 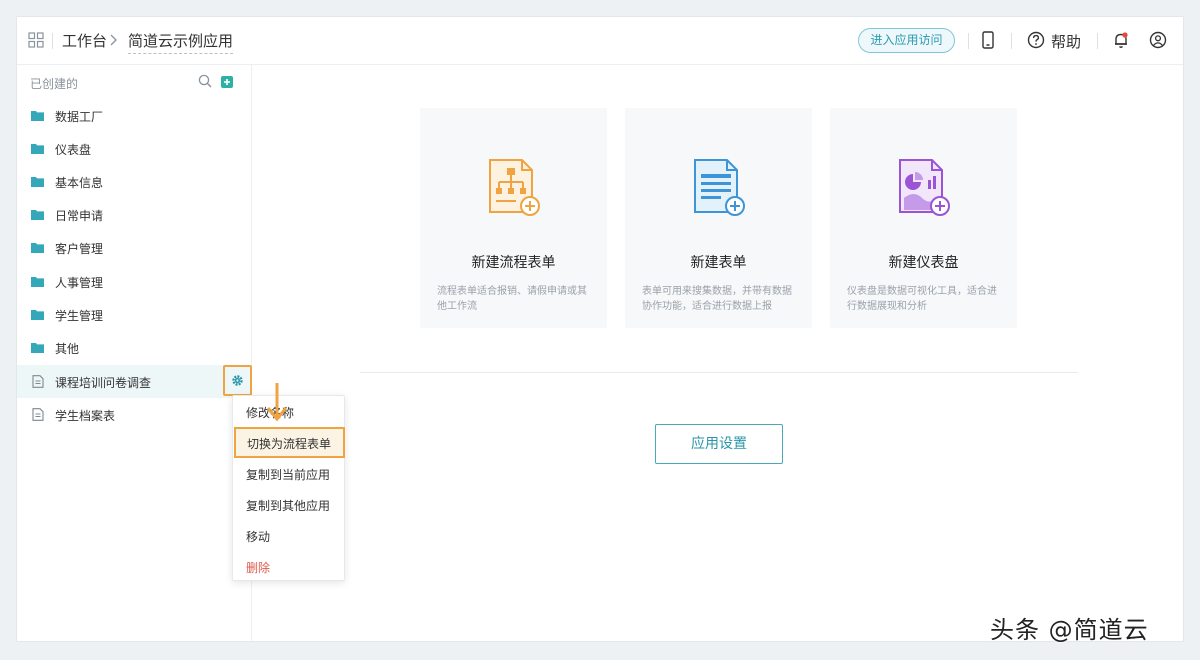 What do you see at coordinates (1121, 40) in the screenshot?
I see `bell-icon` at bounding box center [1121, 40].